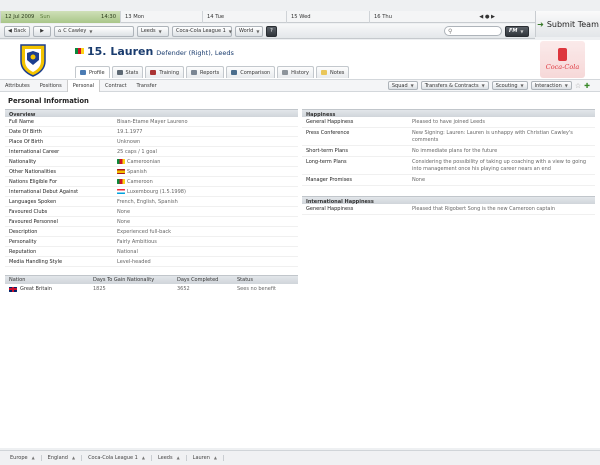 The width and height of the screenshot is (600, 465). I want to click on table-row: Great Britain 1825 3652 Sees no benefit, so click(151, 289).